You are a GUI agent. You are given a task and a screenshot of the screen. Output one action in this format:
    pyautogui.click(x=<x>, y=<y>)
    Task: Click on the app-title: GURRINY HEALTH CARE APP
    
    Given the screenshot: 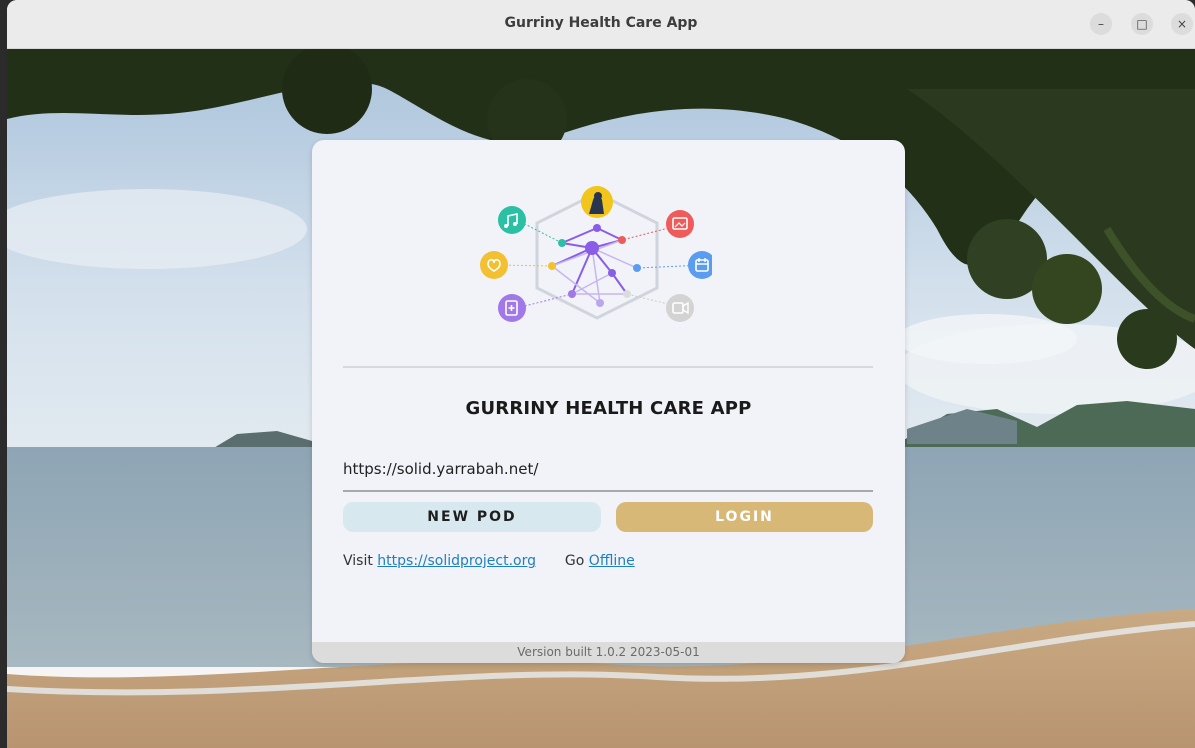 What is the action you would take?
    pyautogui.click(x=608, y=408)
    